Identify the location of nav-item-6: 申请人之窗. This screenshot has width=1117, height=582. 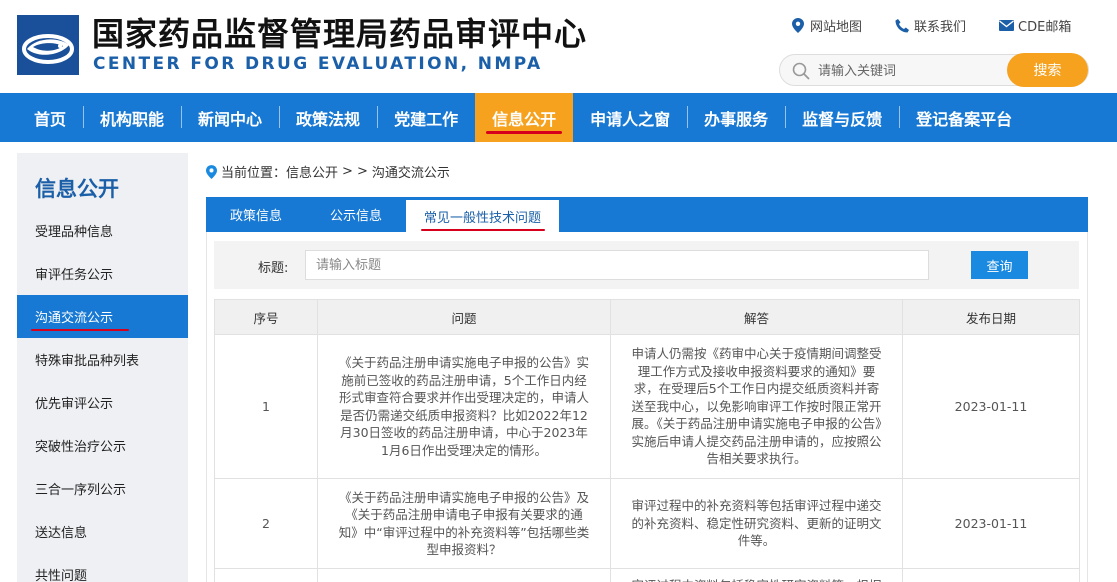
(630, 117).